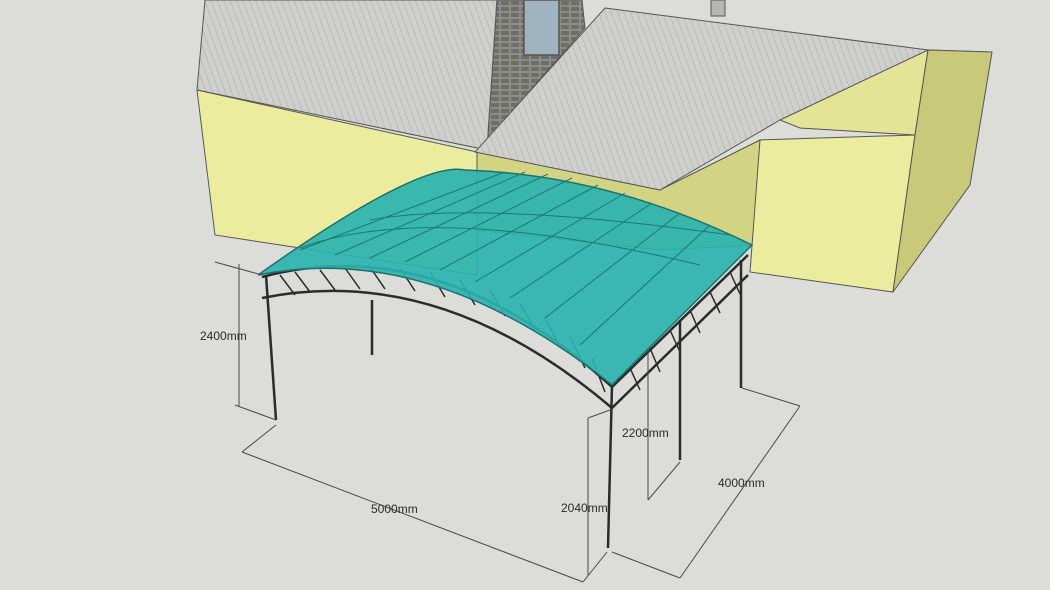 Image resolution: width=1050 pixels, height=590 pixels. Describe the element at coordinates (584, 508) in the screenshot. I see `dim-height-front: 2040mm` at that location.